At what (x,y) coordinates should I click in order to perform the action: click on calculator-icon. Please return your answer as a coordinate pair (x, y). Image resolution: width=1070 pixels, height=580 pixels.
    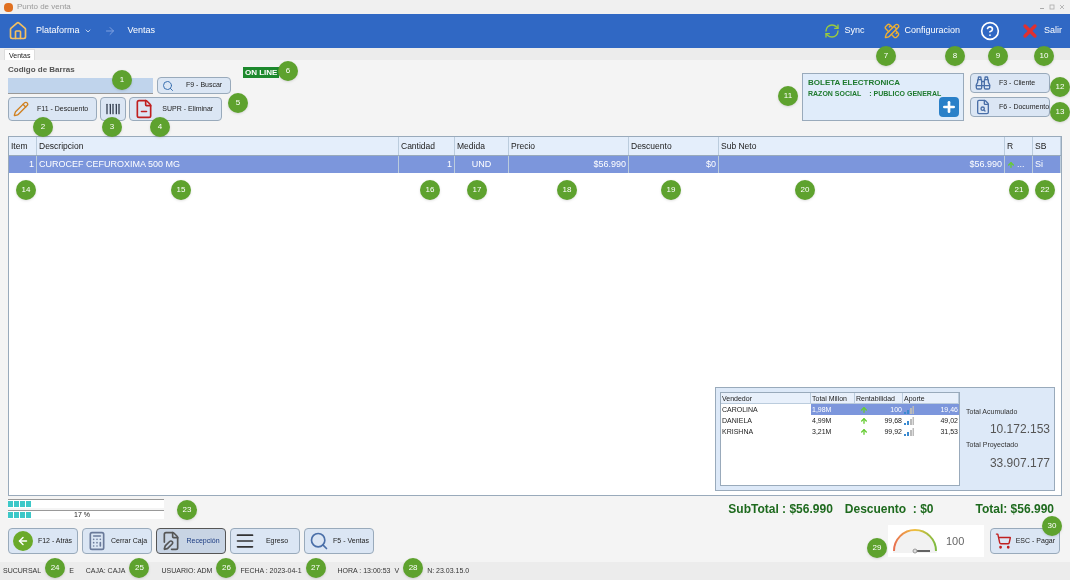
    Looking at the image, I should click on (97, 541).